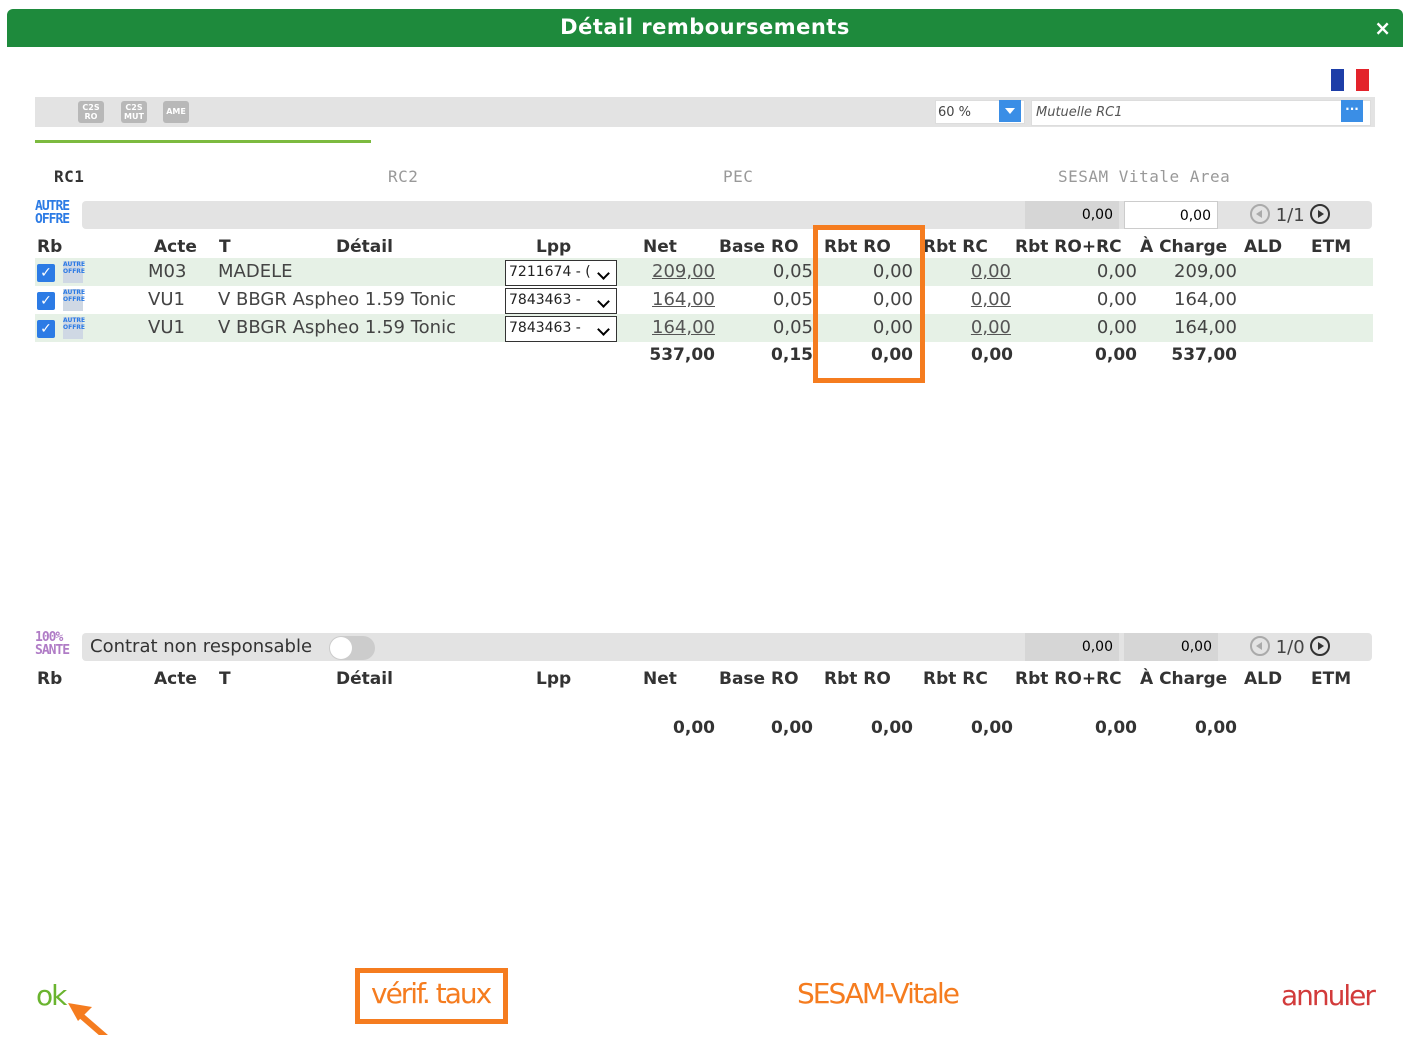  I want to click on c2s-ro-icon: C2S RO, so click(91, 112).